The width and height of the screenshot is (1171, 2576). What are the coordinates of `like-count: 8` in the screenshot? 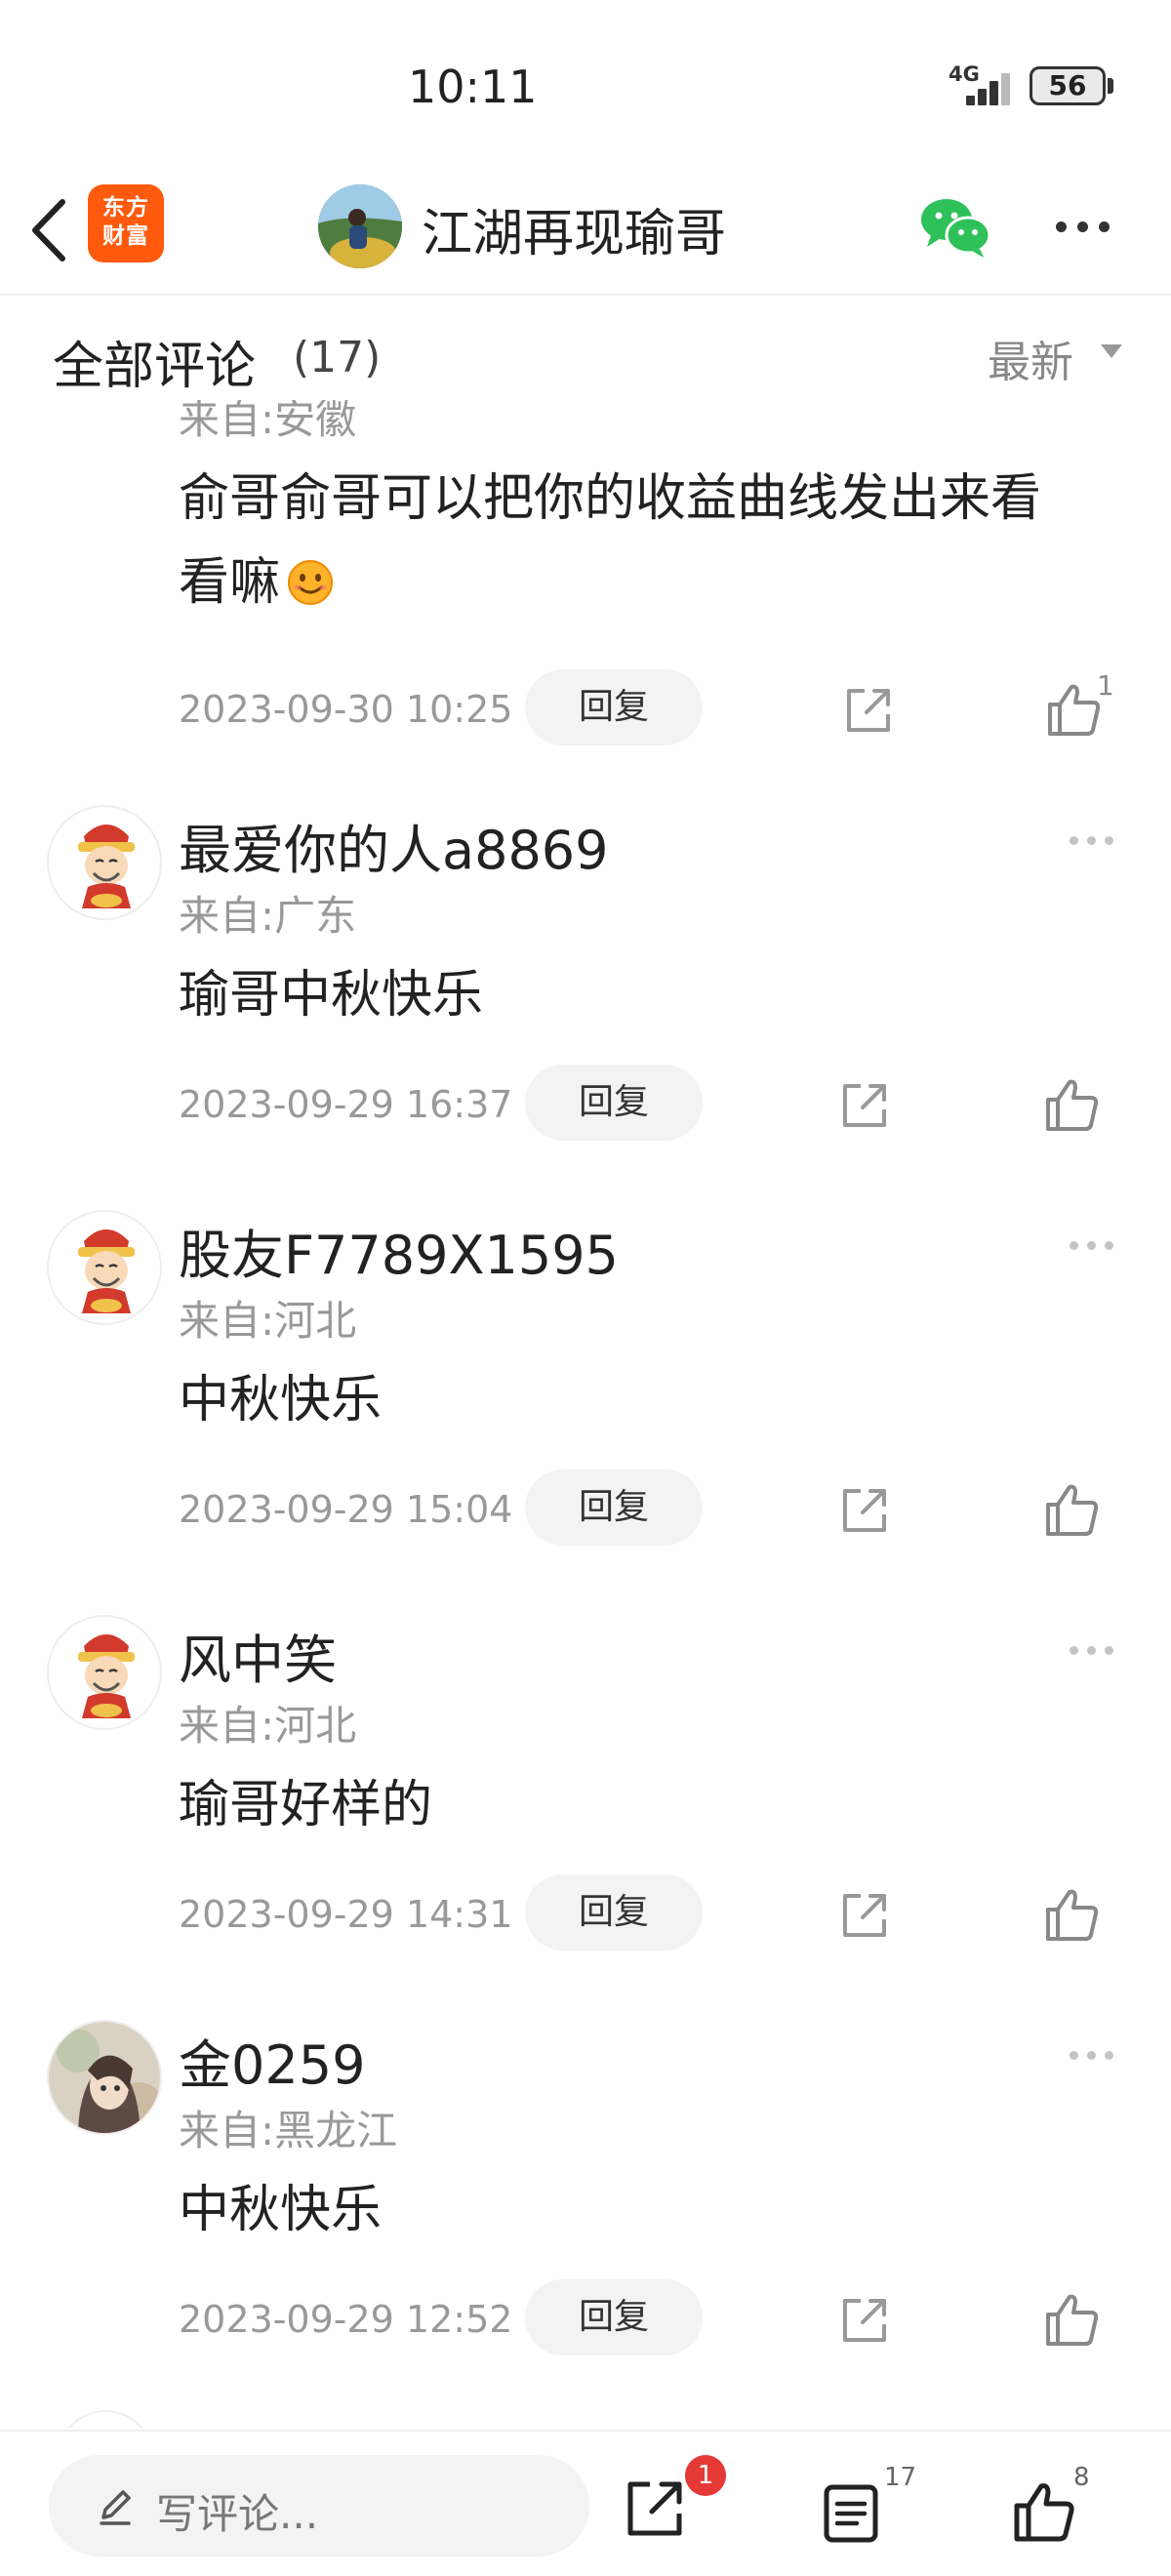 It's located at (1081, 2477).